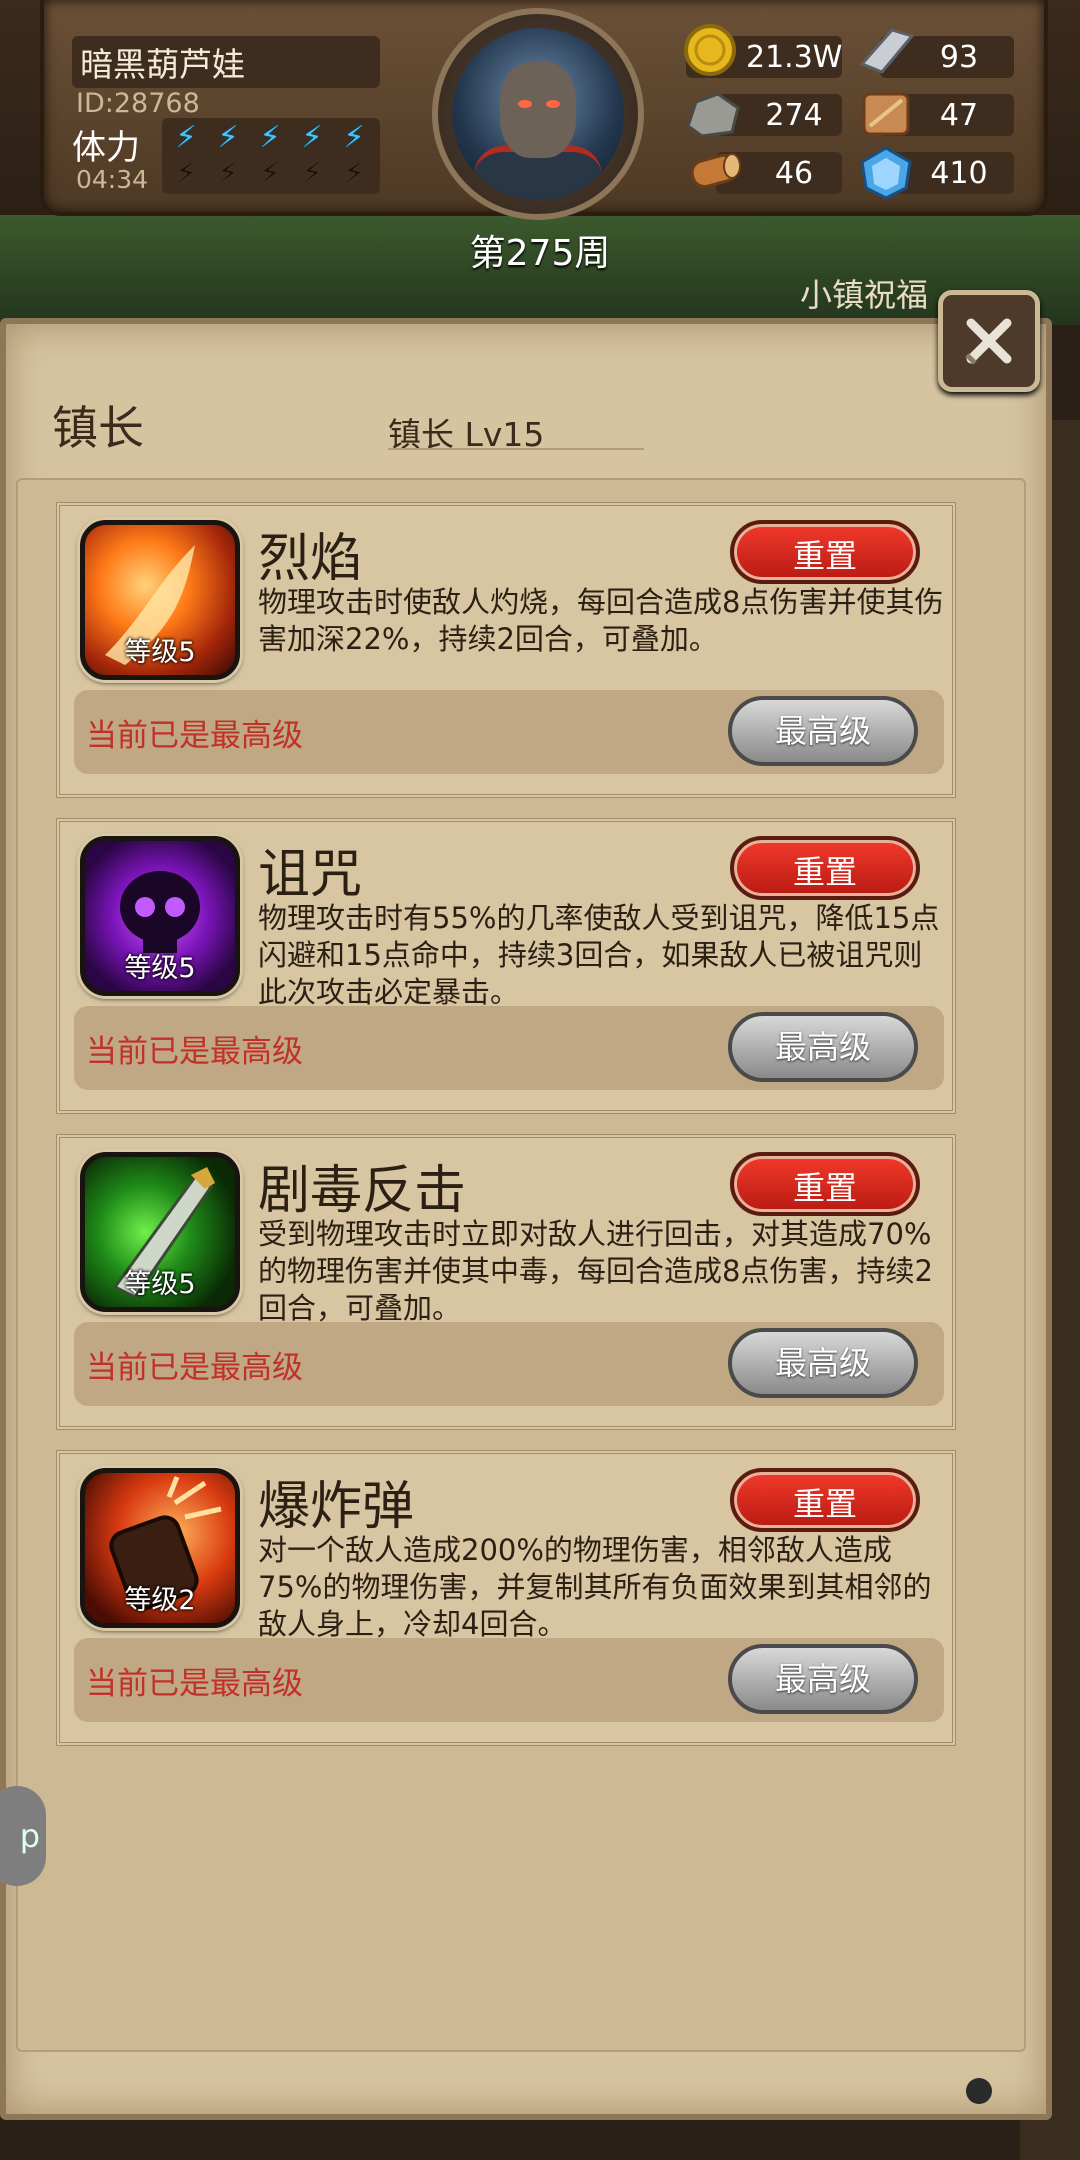  What do you see at coordinates (959, 173) in the screenshot?
I see `crystal-value: 410` at bounding box center [959, 173].